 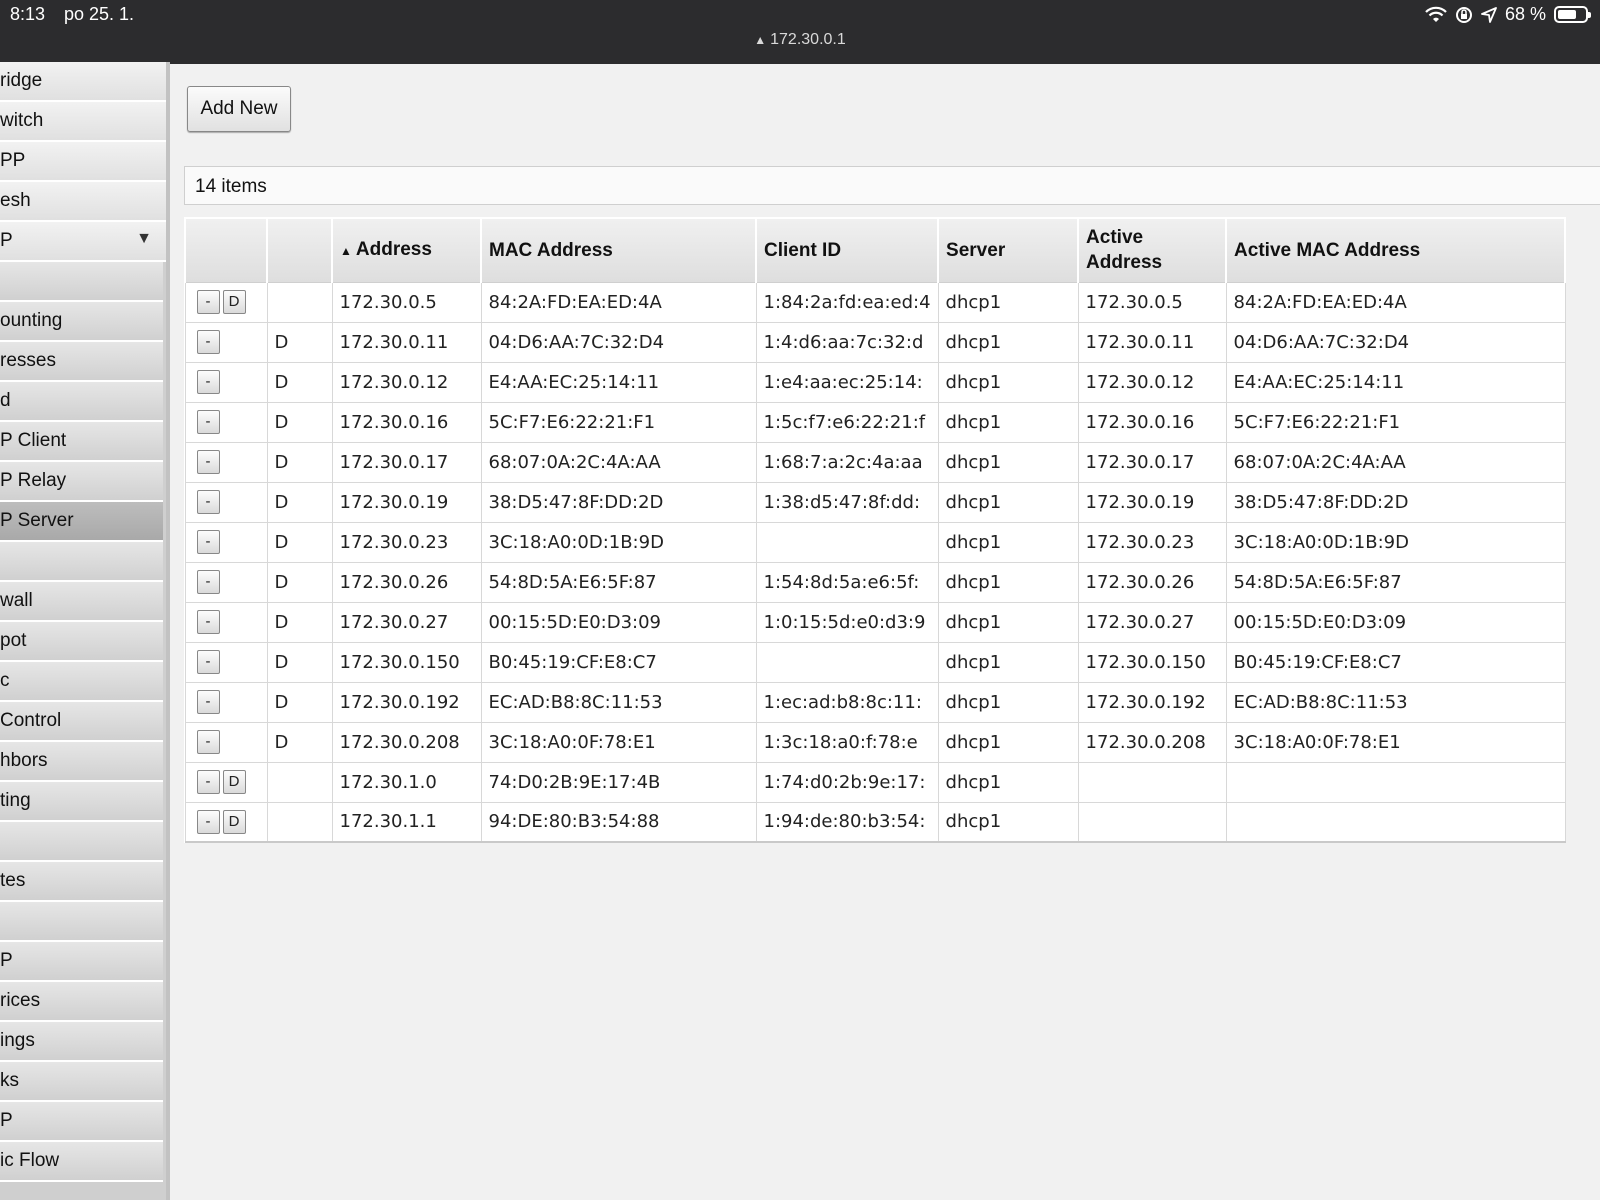 I want to click on mac-address-cell: 74:D0:2B:9E:17:4B, so click(x=618, y=782).